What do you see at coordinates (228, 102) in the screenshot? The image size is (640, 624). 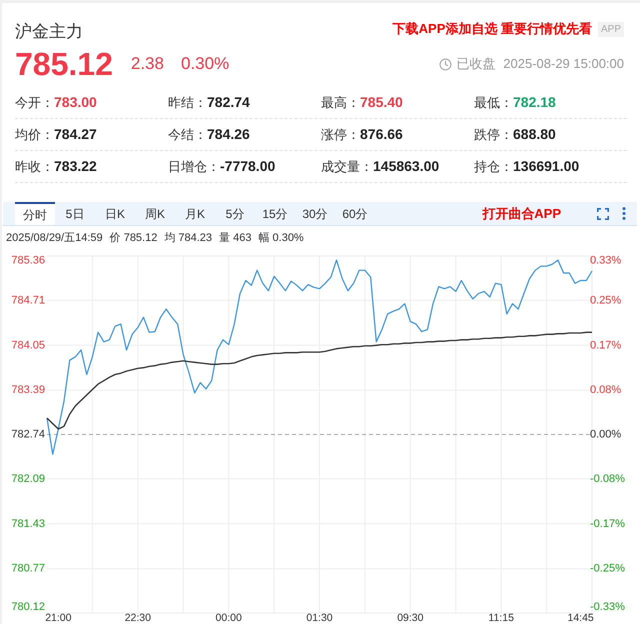 I see `stat-value: 782.74` at bounding box center [228, 102].